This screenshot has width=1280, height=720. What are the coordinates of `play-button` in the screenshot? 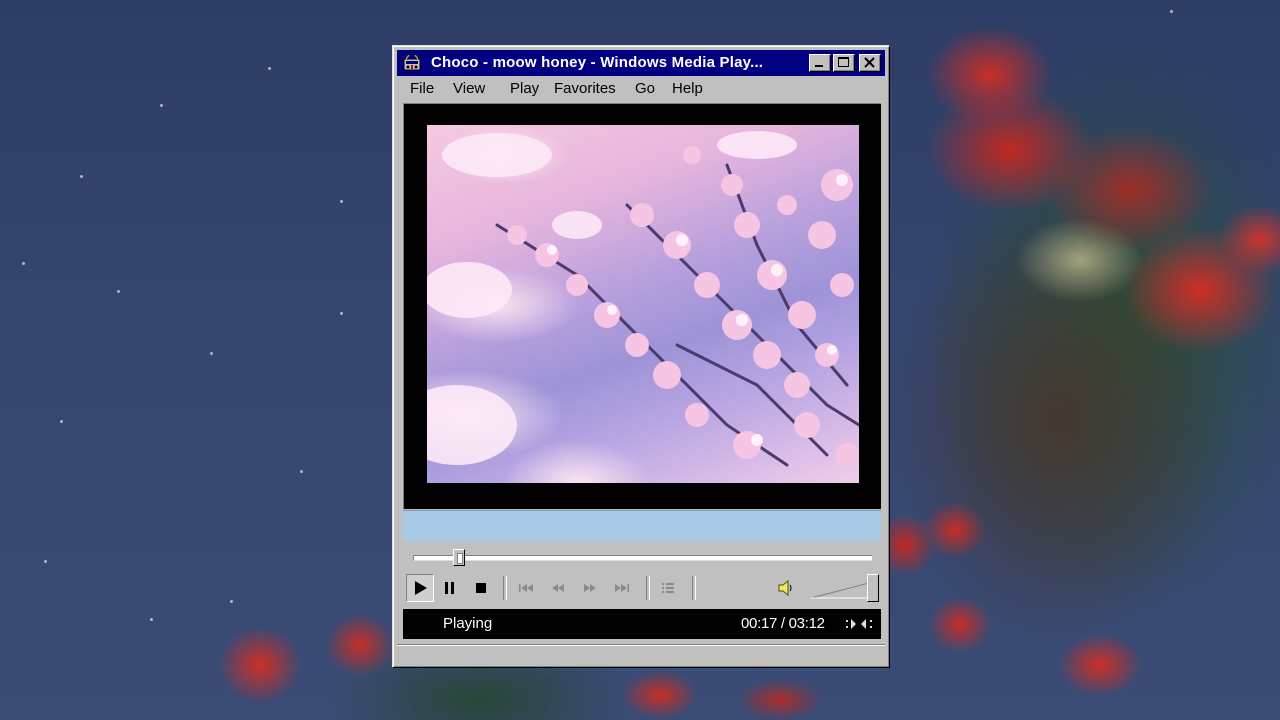 It's located at (420, 588).